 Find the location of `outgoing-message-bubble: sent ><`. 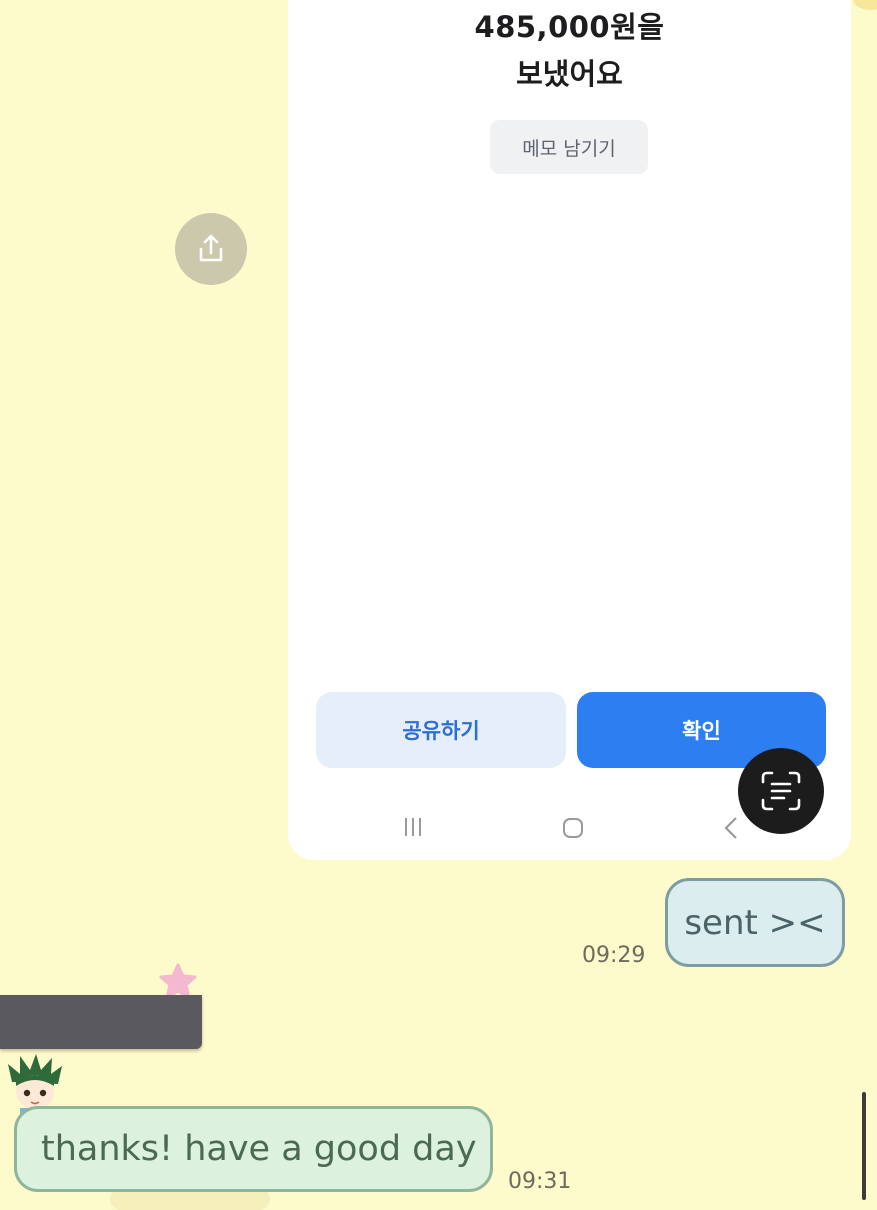

outgoing-message-bubble: sent >< is located at coordinates (755, 922).